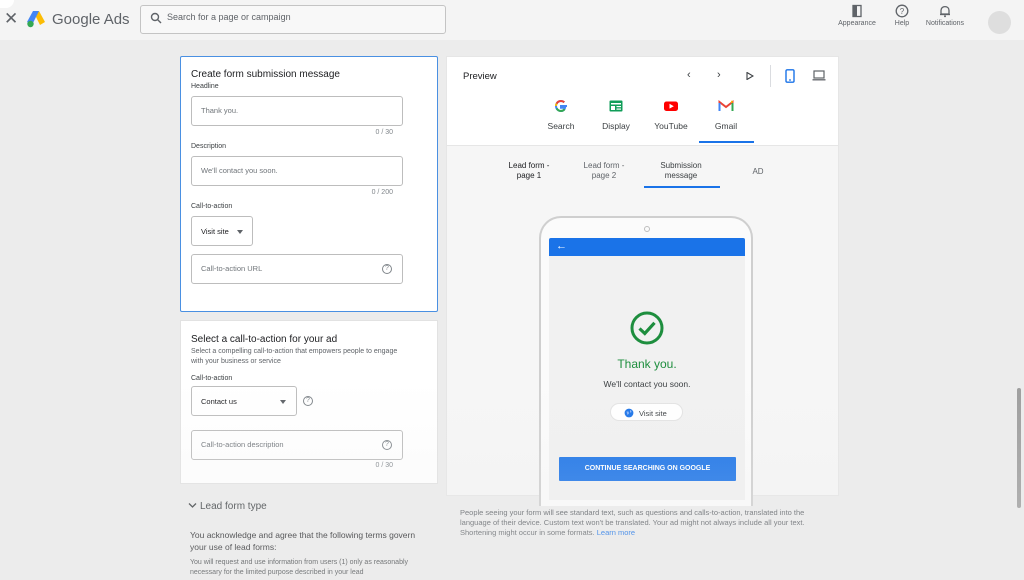 This screenshot has height=580, width=1024. Describe the element at coordinates (689, 75) in the screenshot. I see `chevron-left-icon: ‹` at that location.